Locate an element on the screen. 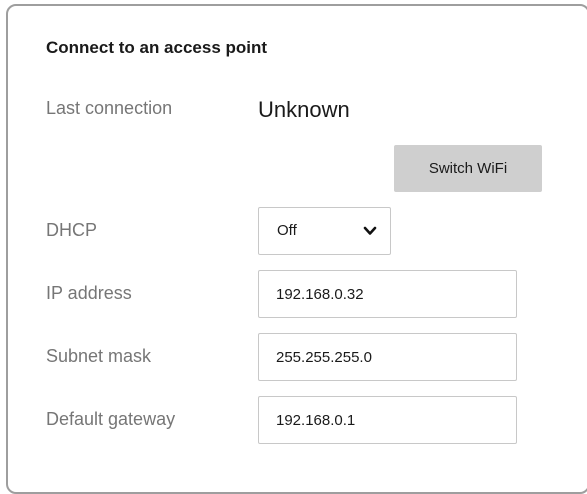  last-connection-label: Last connection is located at coordinates (109, 108).